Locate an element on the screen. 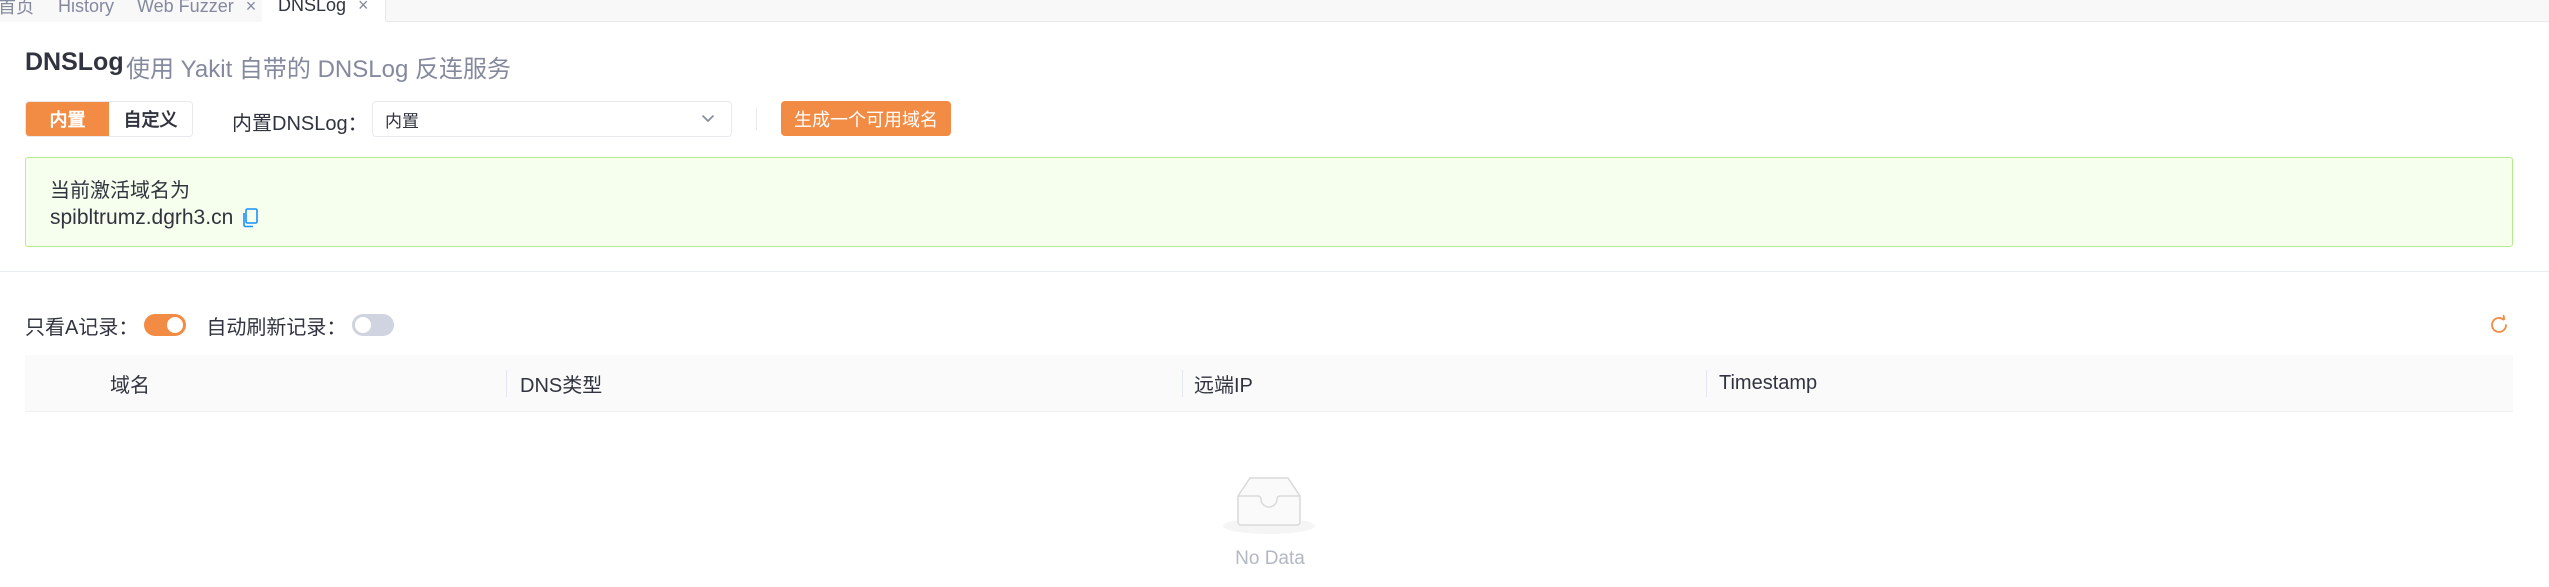  section-divider is located at coordinates (1274, 271).